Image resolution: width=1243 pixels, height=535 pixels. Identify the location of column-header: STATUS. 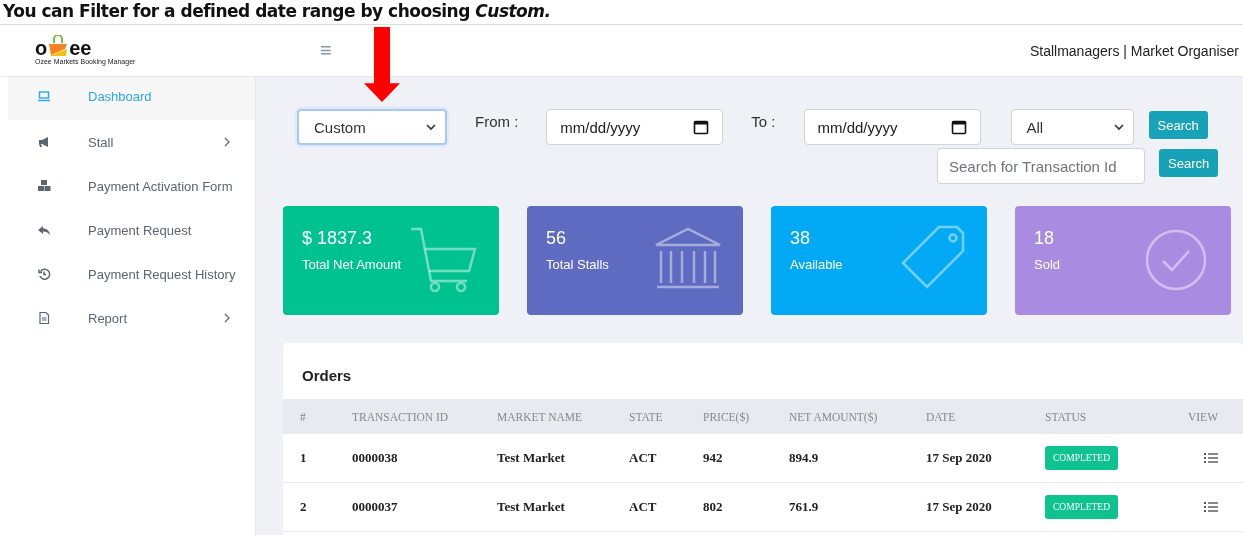
(1066, 416).